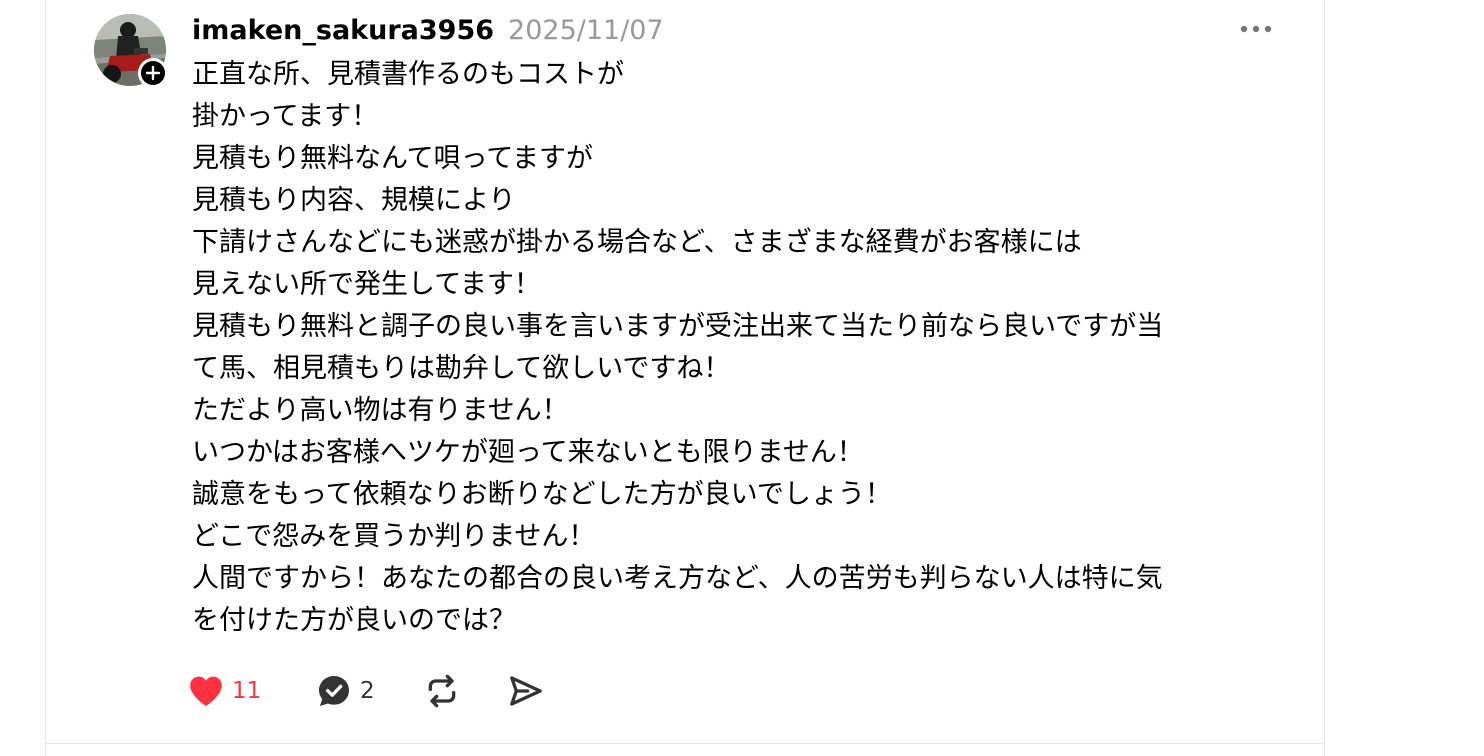  What do you see at coordinates (247, 691) in the screenshot?
I see `like-count: 11` at bounding box center [247, 691].